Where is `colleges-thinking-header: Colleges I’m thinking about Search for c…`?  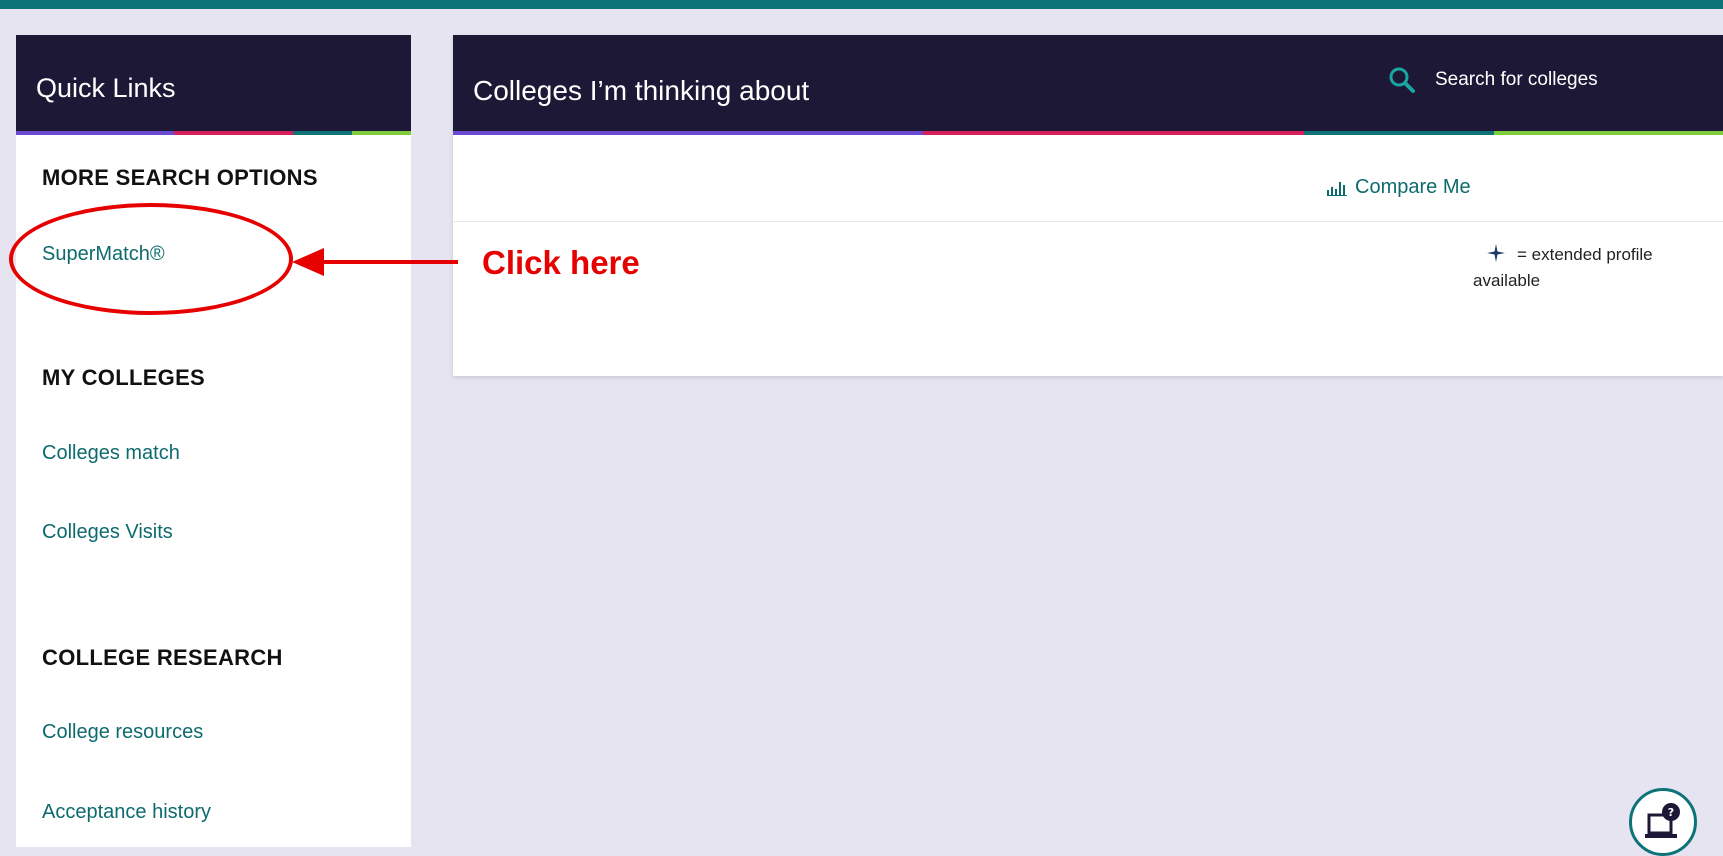
colleges-thinking-header: Colleges I’m thinking about Search for c… is located at coordinates (1088, 85).